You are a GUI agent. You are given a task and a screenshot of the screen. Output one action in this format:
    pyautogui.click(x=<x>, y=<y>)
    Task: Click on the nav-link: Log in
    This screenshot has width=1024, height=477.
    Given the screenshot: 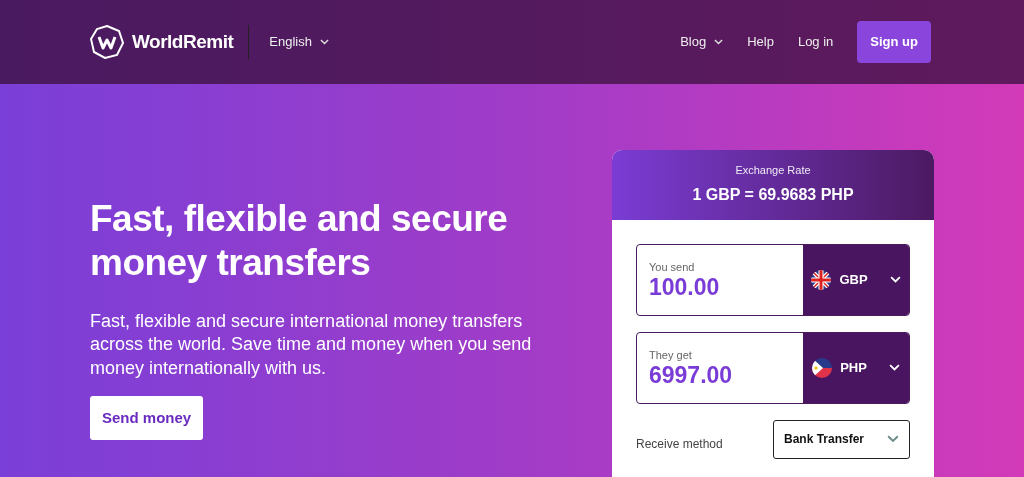 What is the action you would take?
    pyautogui.click(x=815, y=42)
    